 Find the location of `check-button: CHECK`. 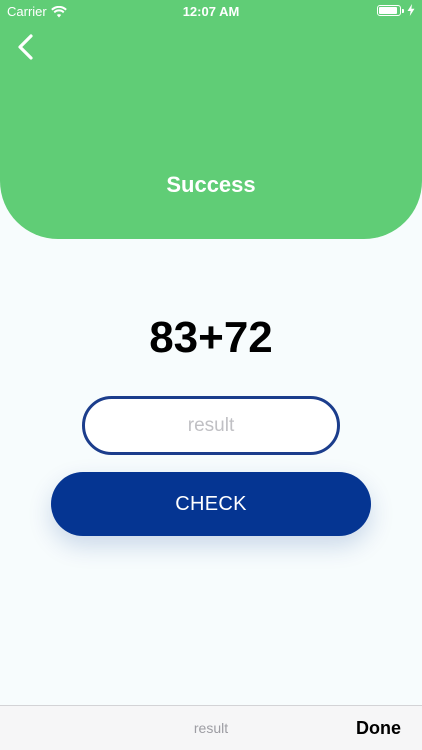

check-button: CHECK is located at coordinates (211, 504).